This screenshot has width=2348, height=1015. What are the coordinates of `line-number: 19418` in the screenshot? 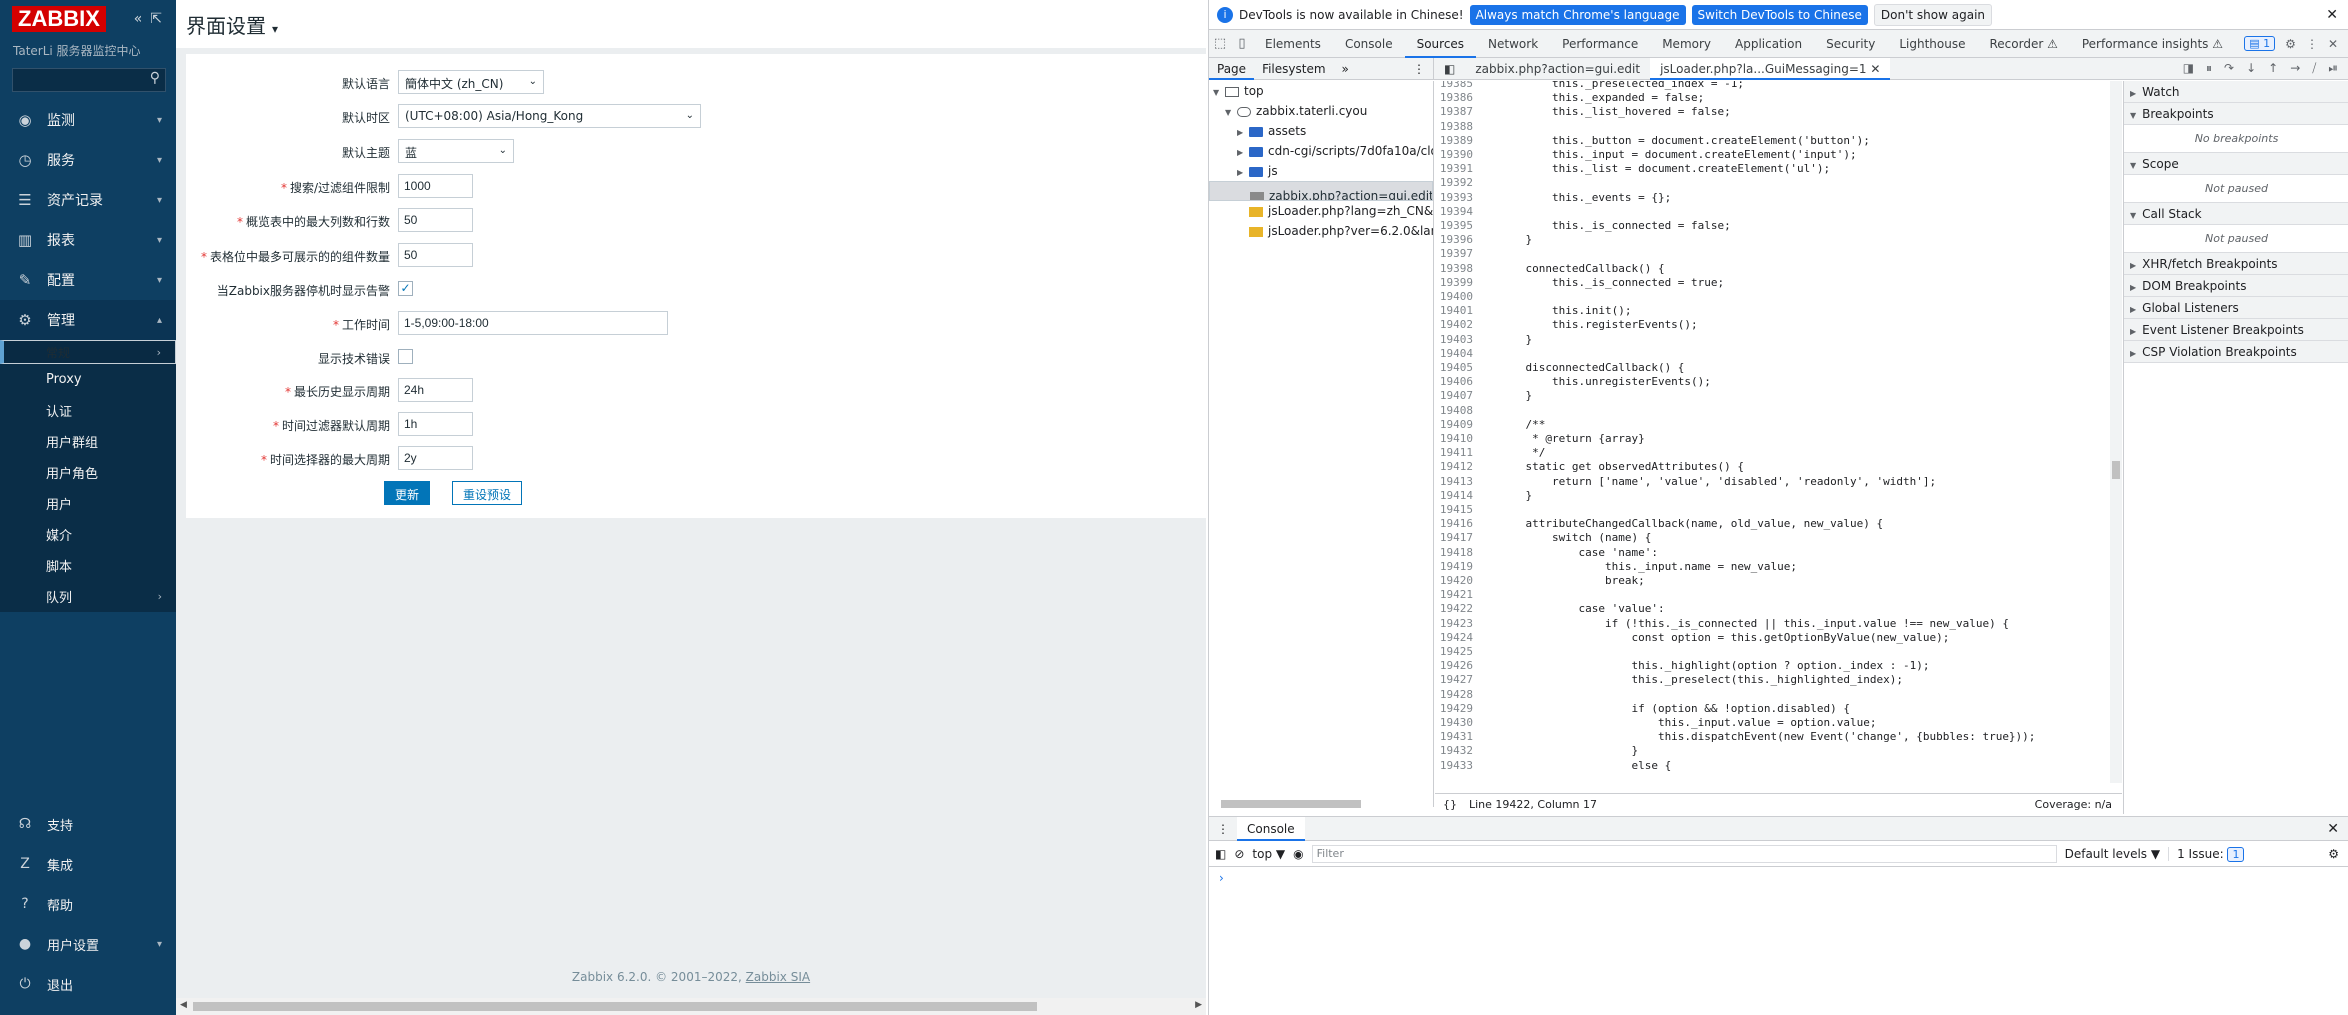 It's located at (1460, 552).